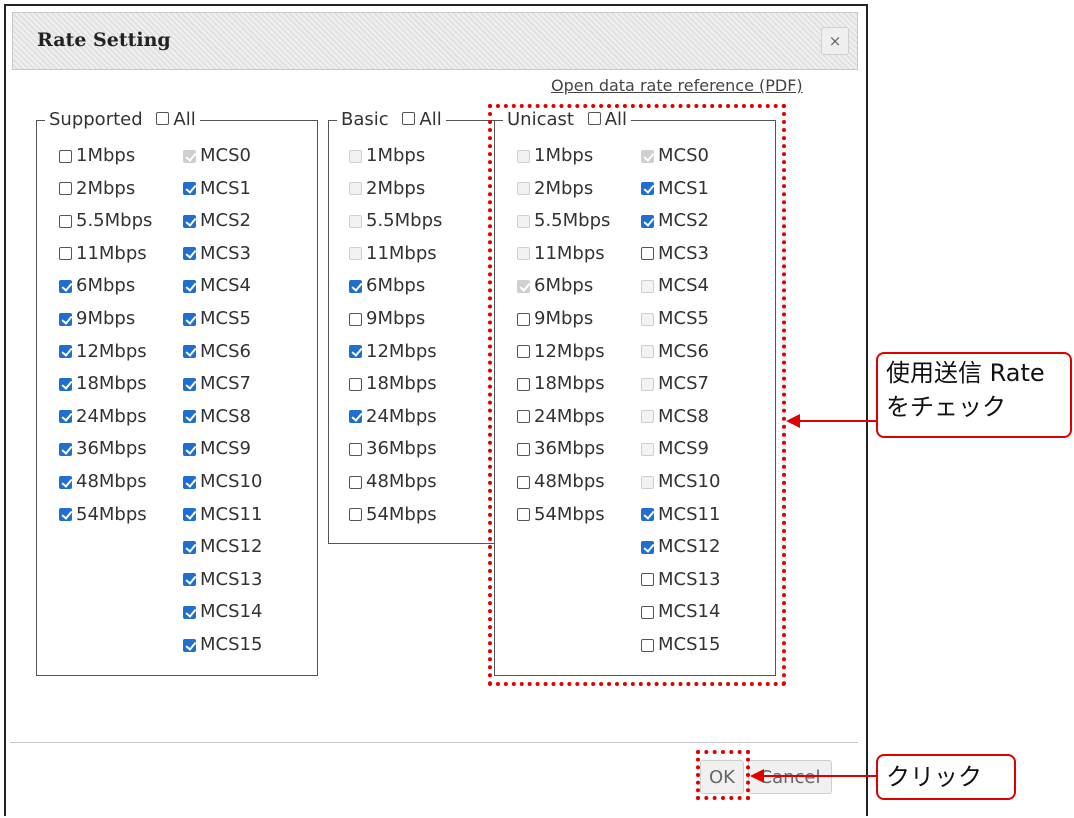 The image size is (1074, 818). Describe the element at coordinates (225, 221) in the screenshot. I see `rate-label: MCS2` at that location.